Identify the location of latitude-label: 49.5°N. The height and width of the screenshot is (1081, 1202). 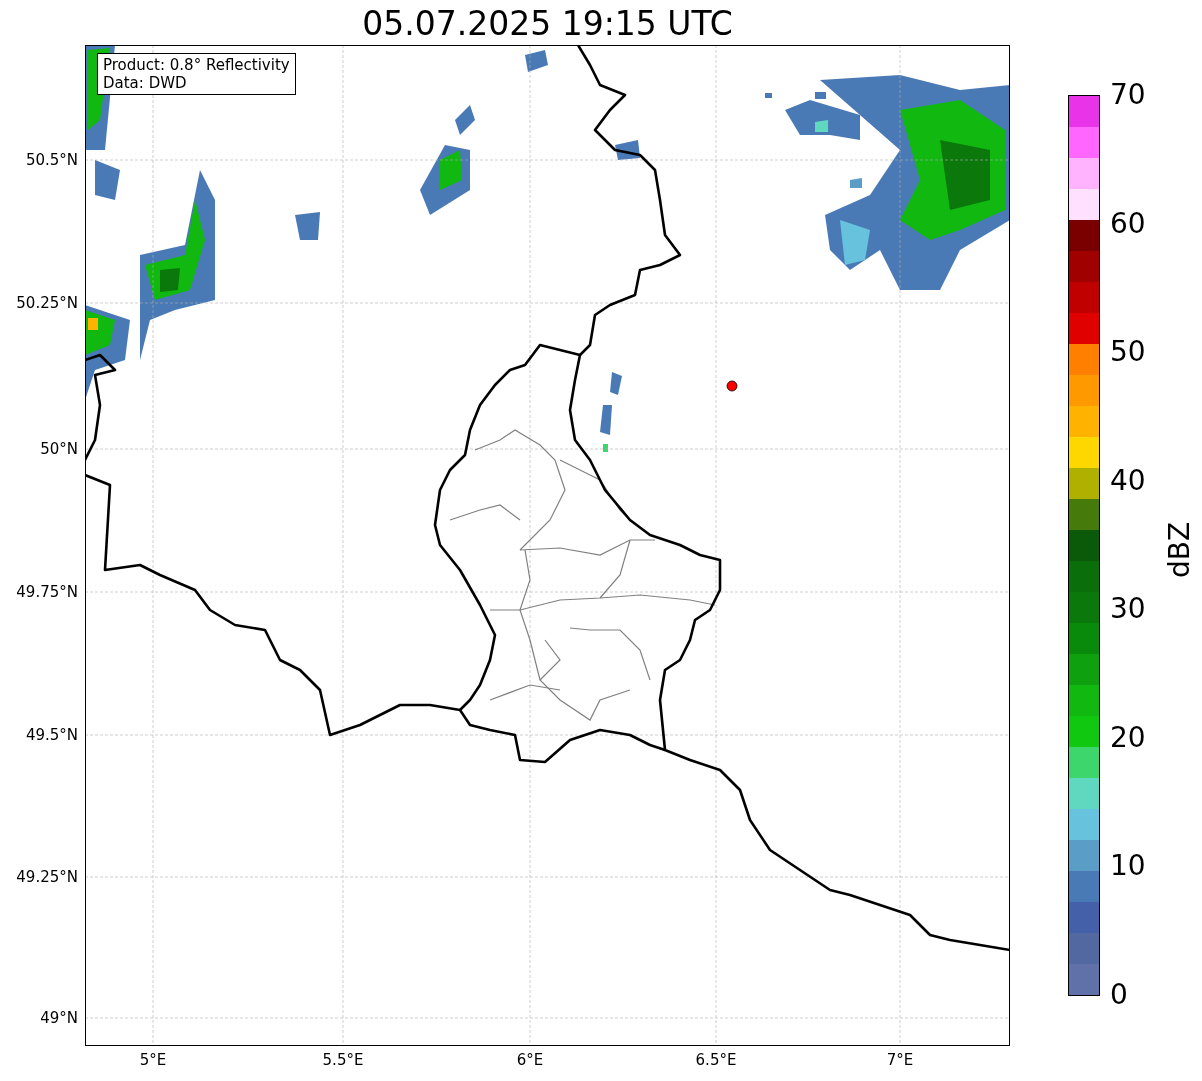
(51, 735).